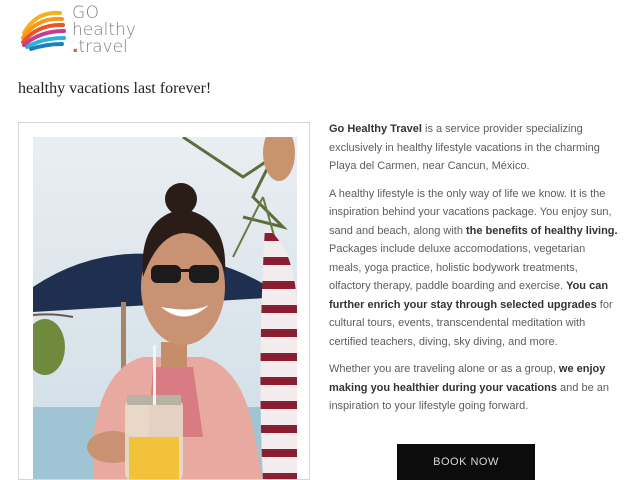 Image resolution: width=640 pixels, height=480 pixels. I want to click on logo-travel-text: travel, so click(103, 46).